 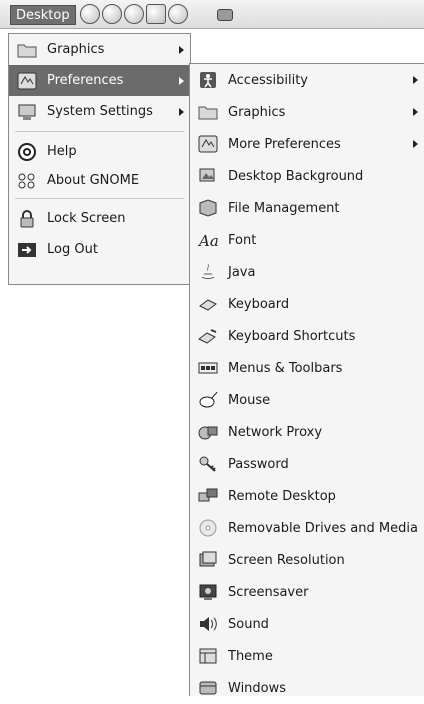 I want to click on menu-item-network-proxy: Network Proxy, so click(x=307, y=432).